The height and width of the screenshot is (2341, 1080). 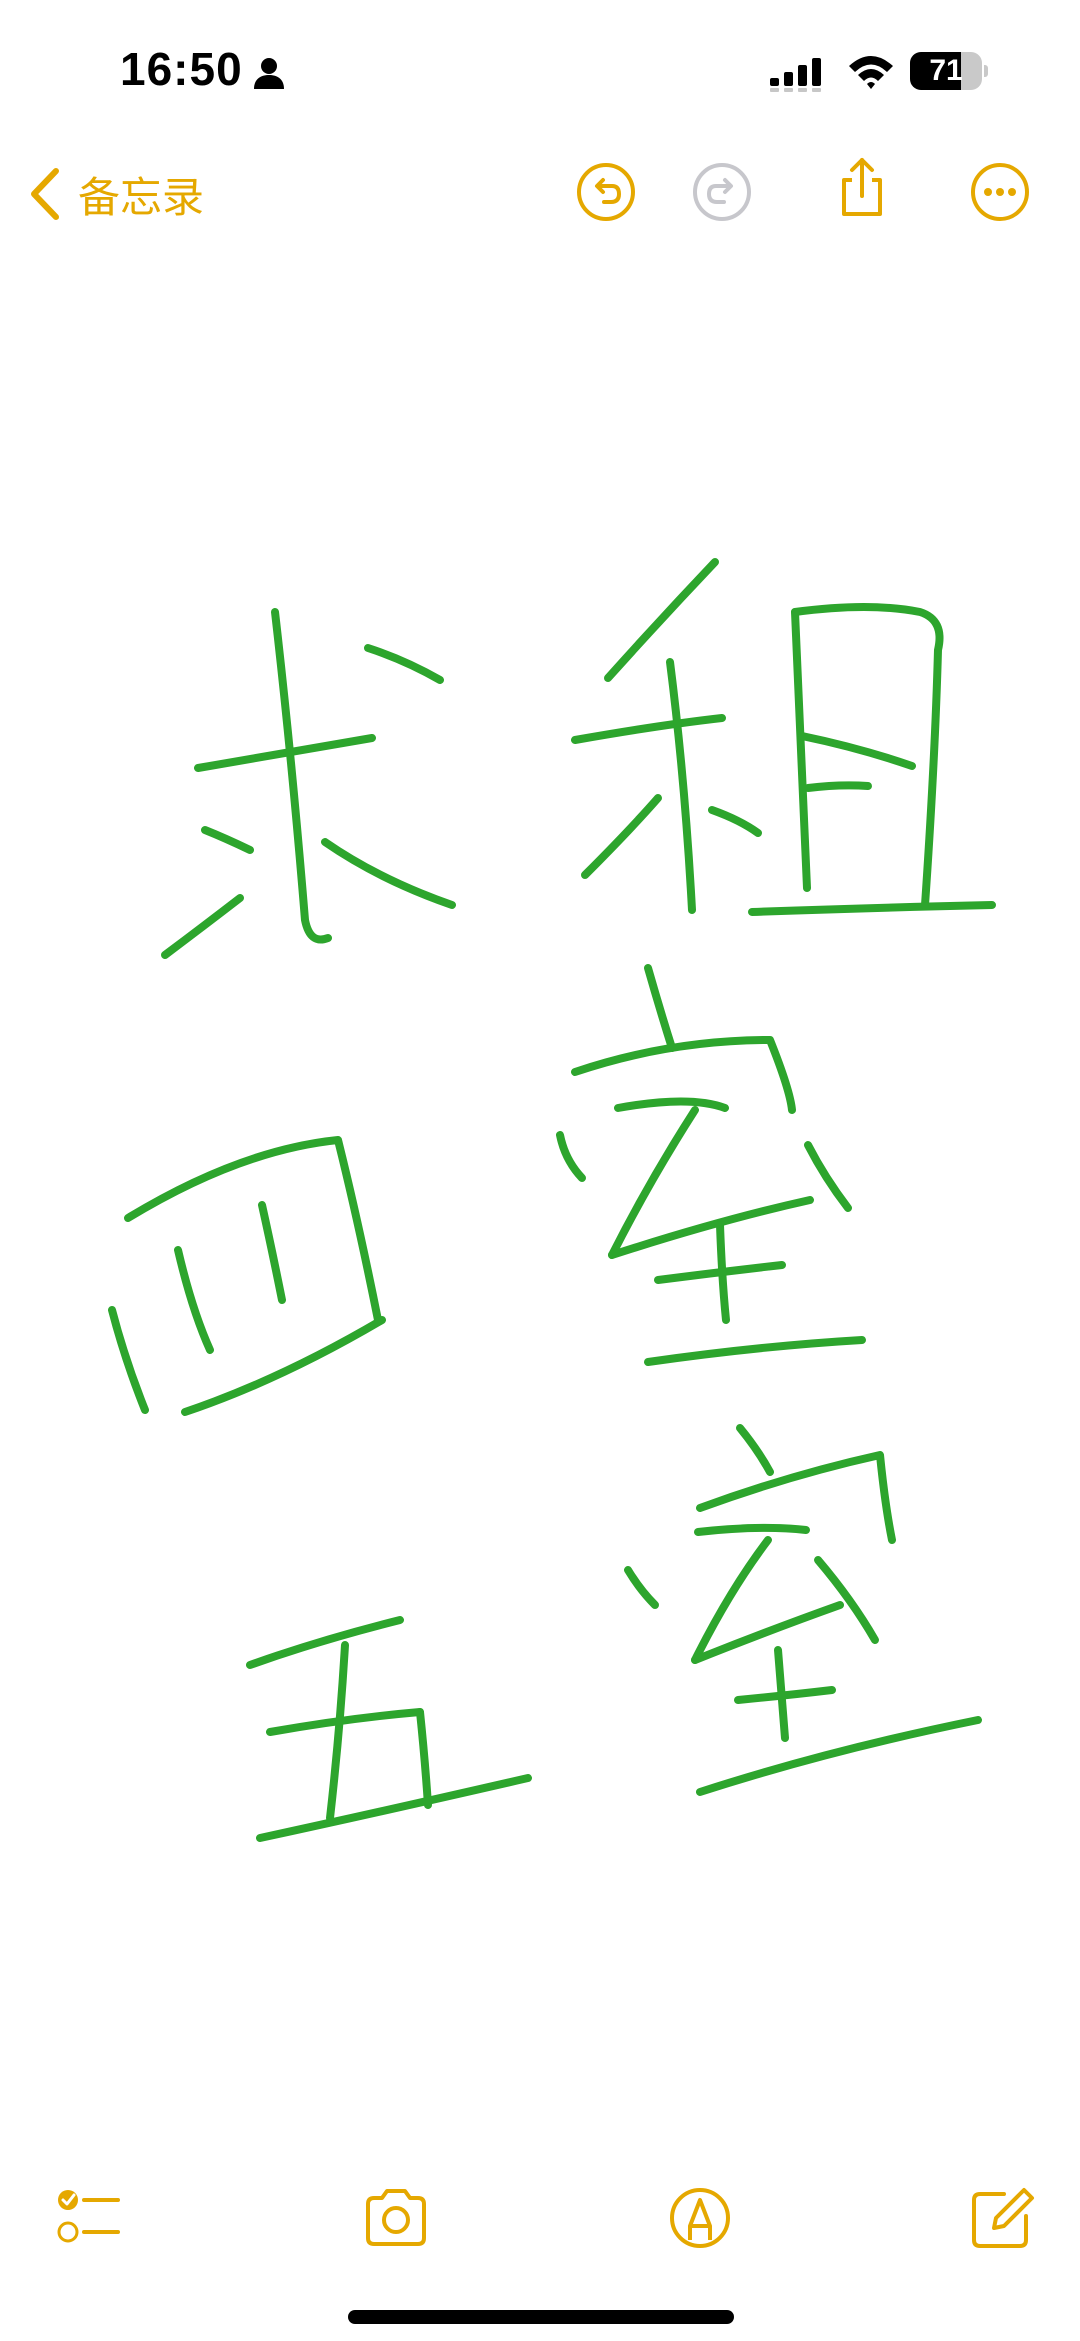 What do you see at coordinates (181, 69) in the screenshot?
I see `status-time: 16:50` at bounding box center [181, 69].